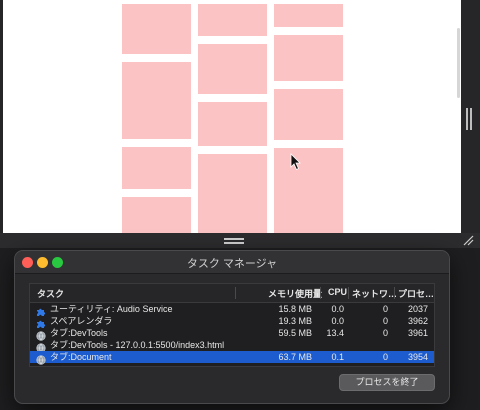 The height and width of the screenshot is (410, 480). What do you see at coordinates (295, 357) in the screenshot?
I see `cell-memory: 63.7 MB` at bounding box center [295, 357].